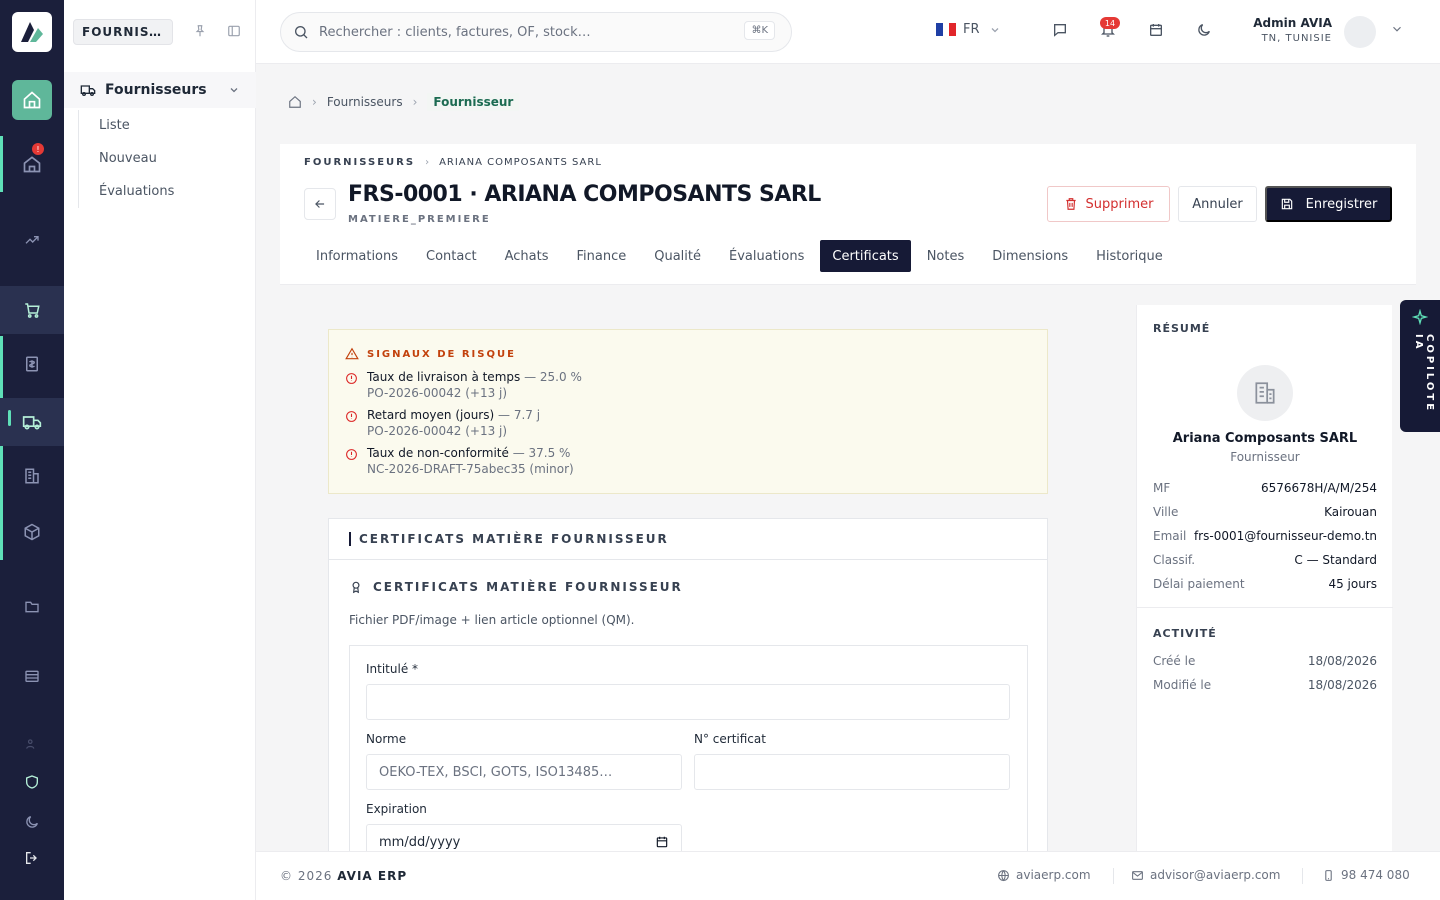 The image size is (1440, 900). What do you see at coordinates (1285, 536) in the screenshot?
I see `summary-value: frs-0001@fournisseur-demo.tn` at bounding box center [1285, 536].